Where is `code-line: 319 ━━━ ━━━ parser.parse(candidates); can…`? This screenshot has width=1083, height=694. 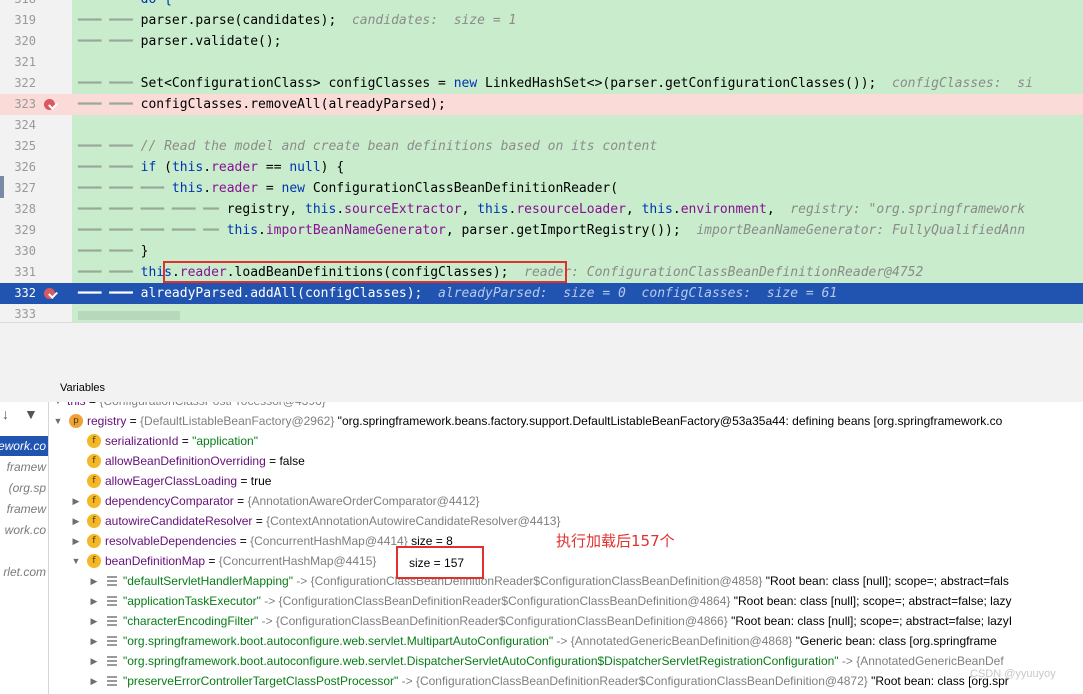
code-line: 319 ━━━ ━━━ parser.parse(candidates); can… is located at coordinates (541, 20).